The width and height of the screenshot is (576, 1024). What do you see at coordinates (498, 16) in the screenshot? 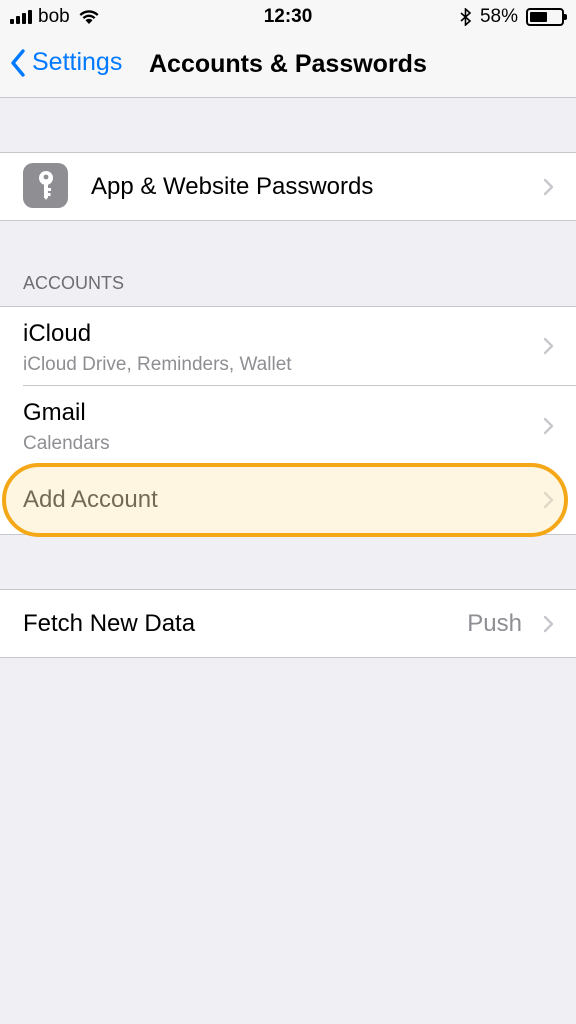
I see `battery-percentage: 58%` at bounding box center [498, 16].